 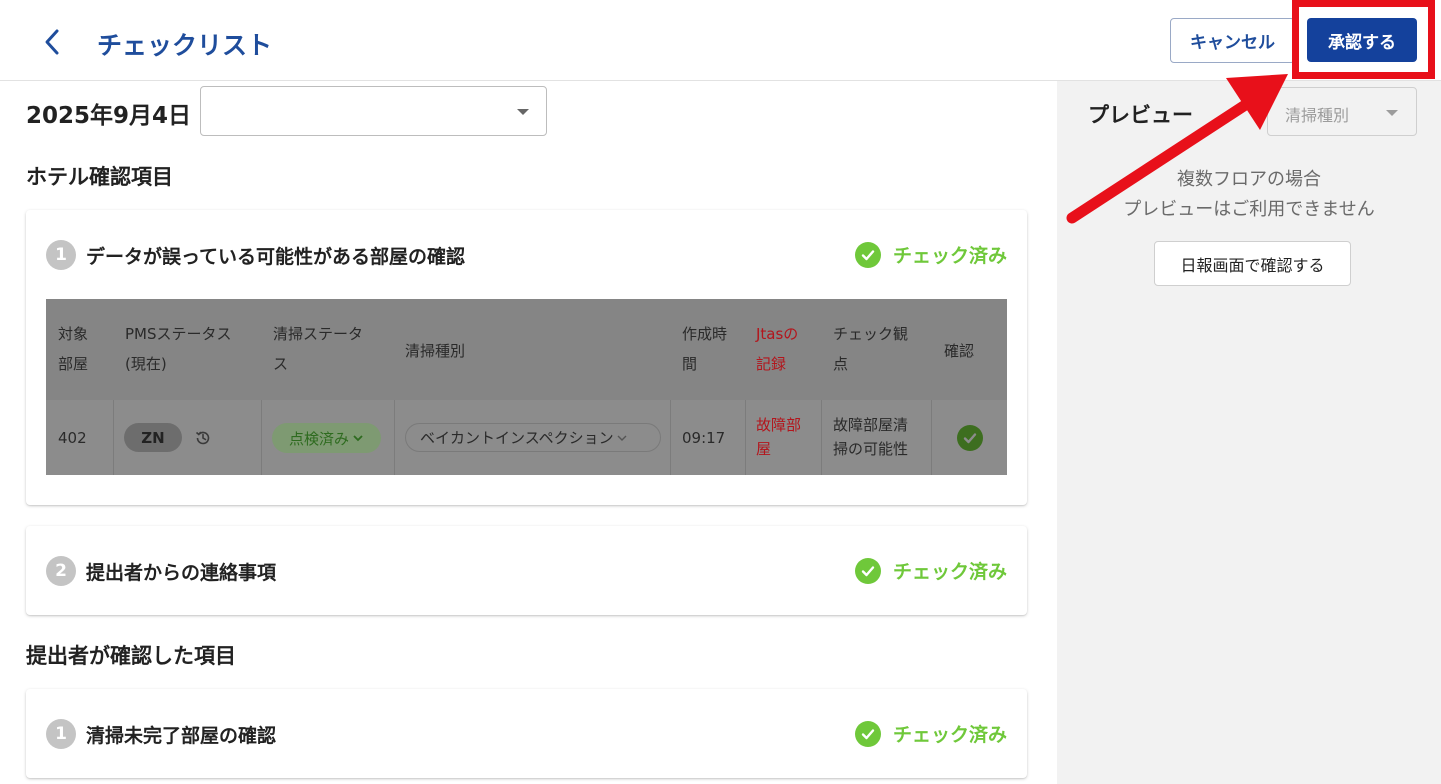 I want to click on preview-message-line1: 複数フロアの場合, so click(x=1249, y=179).